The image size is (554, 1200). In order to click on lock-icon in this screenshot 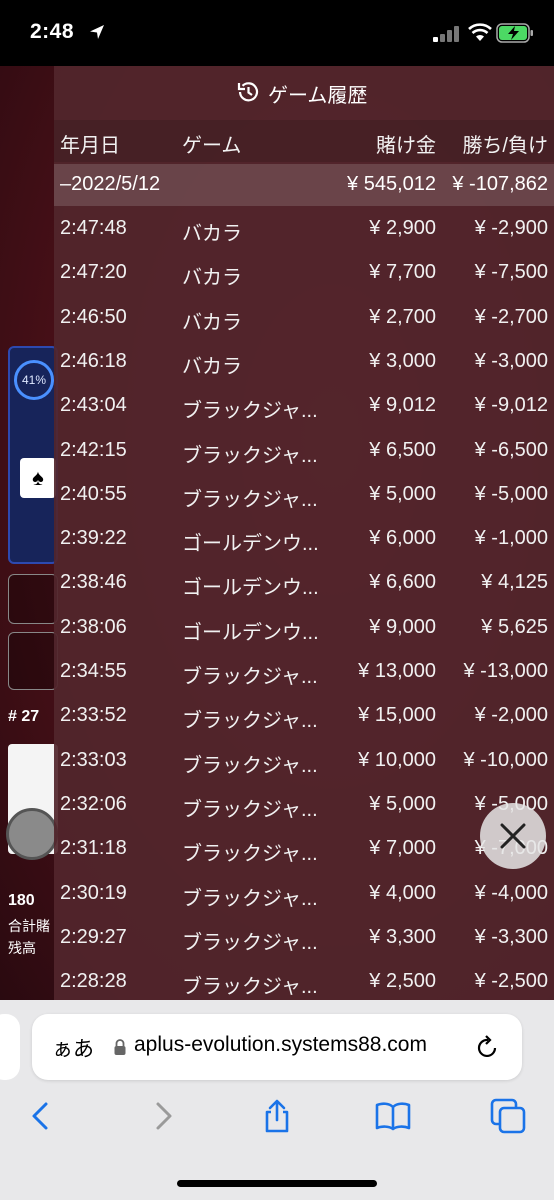, I will do `click(120, 1047)`.